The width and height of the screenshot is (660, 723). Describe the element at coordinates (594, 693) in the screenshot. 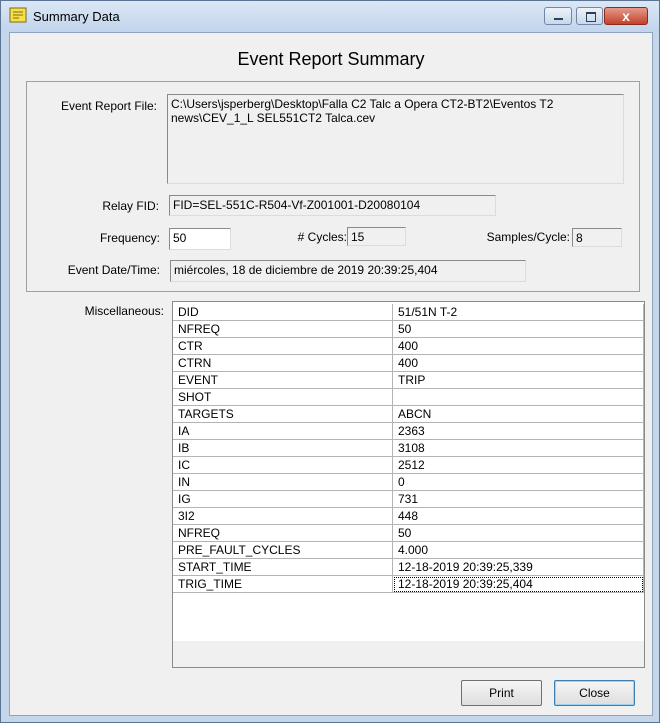

I see `close-button: Close` at that location.